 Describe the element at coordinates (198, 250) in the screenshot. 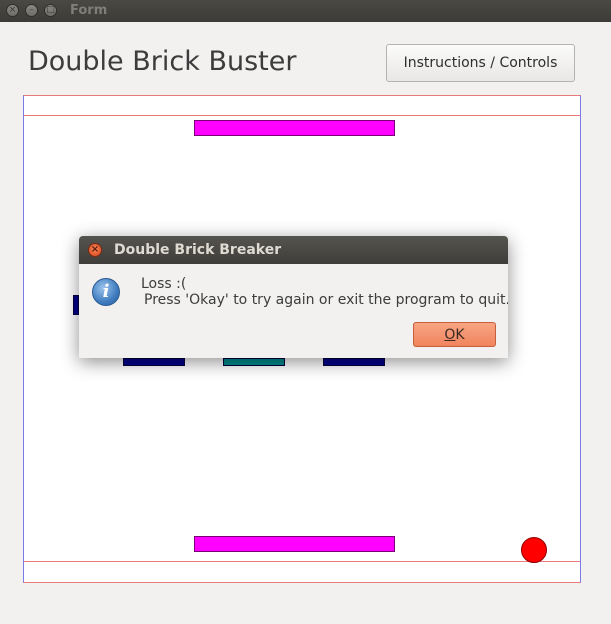

I see `dialog-title: Double Brick Breaker` at that location.